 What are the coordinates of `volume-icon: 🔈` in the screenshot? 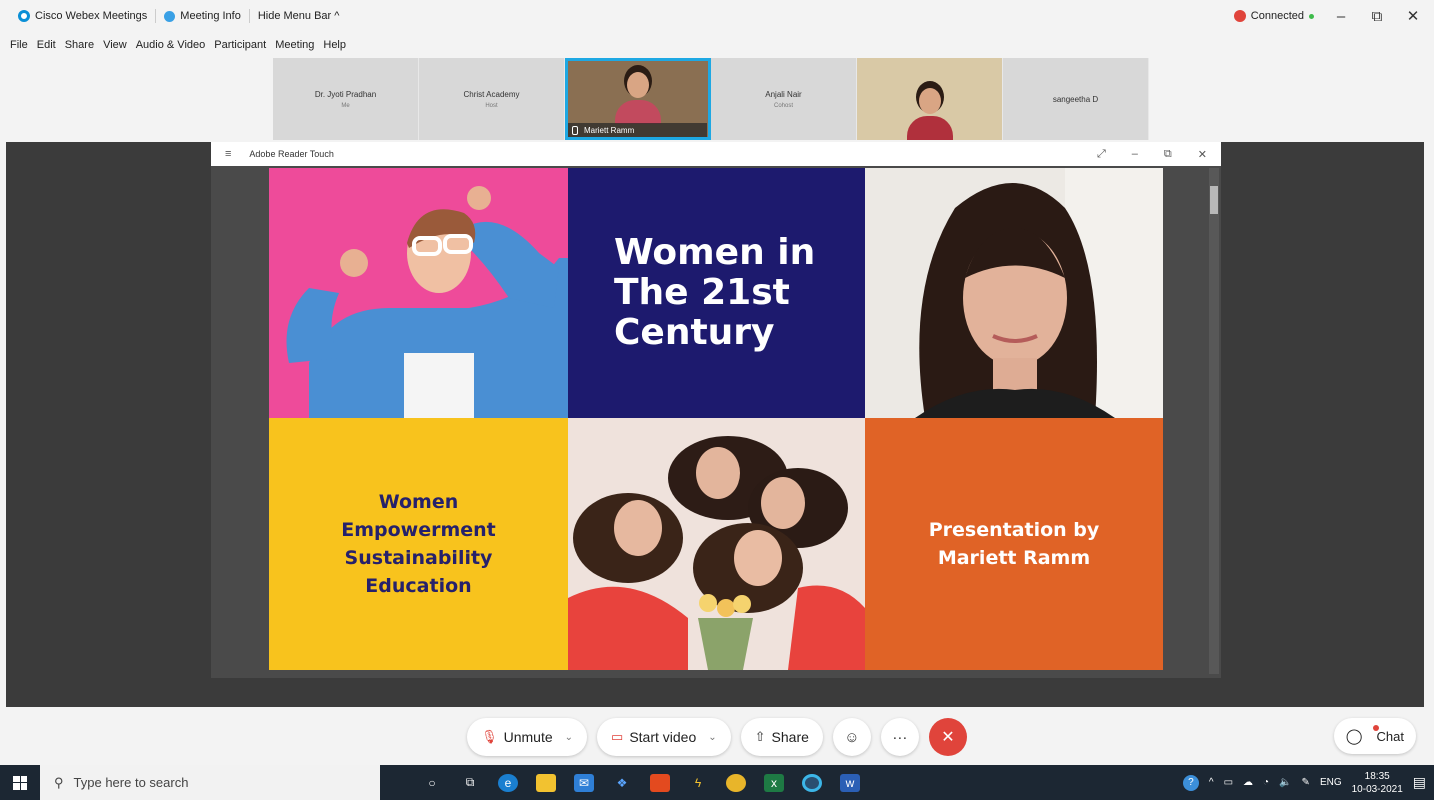 It's located at (1285, 782).